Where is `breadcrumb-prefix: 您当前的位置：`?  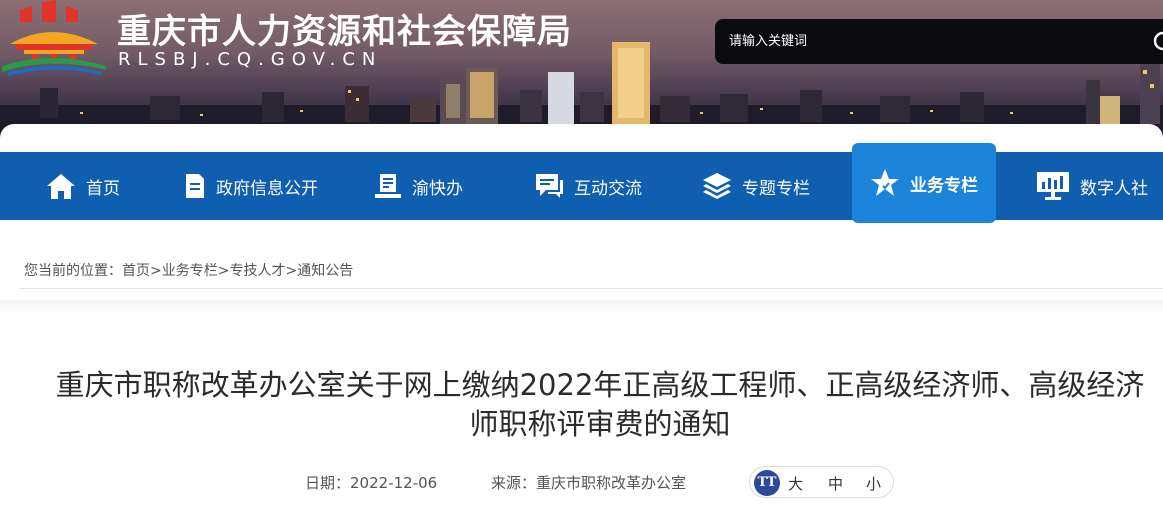 breadcrumb-prefix: 您当前的位置： is located at coordinates (73, 271).